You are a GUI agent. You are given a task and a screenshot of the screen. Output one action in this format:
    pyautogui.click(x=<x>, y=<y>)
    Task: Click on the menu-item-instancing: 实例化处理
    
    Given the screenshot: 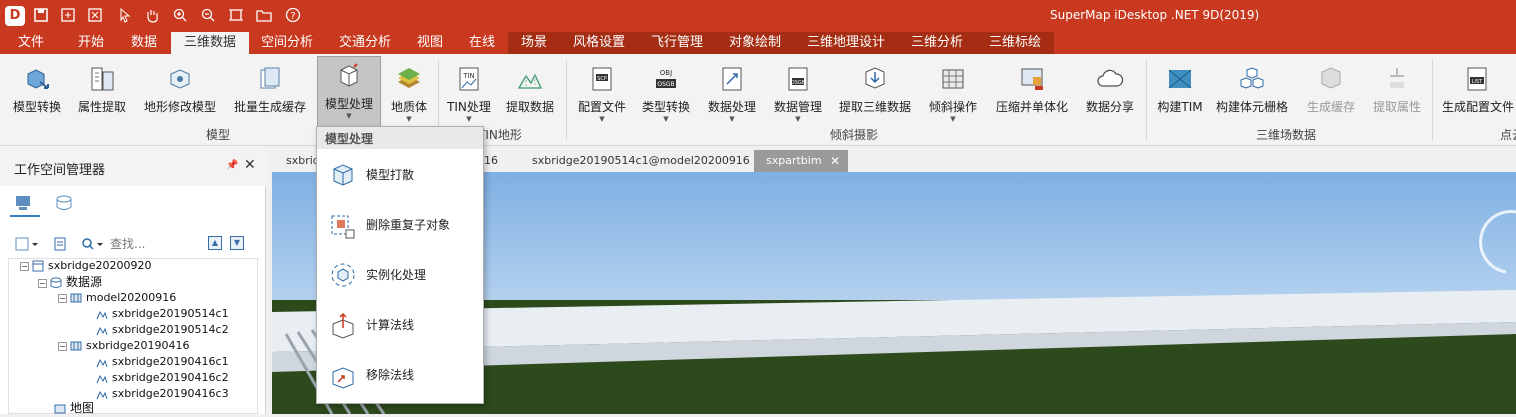 What is the action you would take?
    pyautogui.click(x=401, y=275)
    